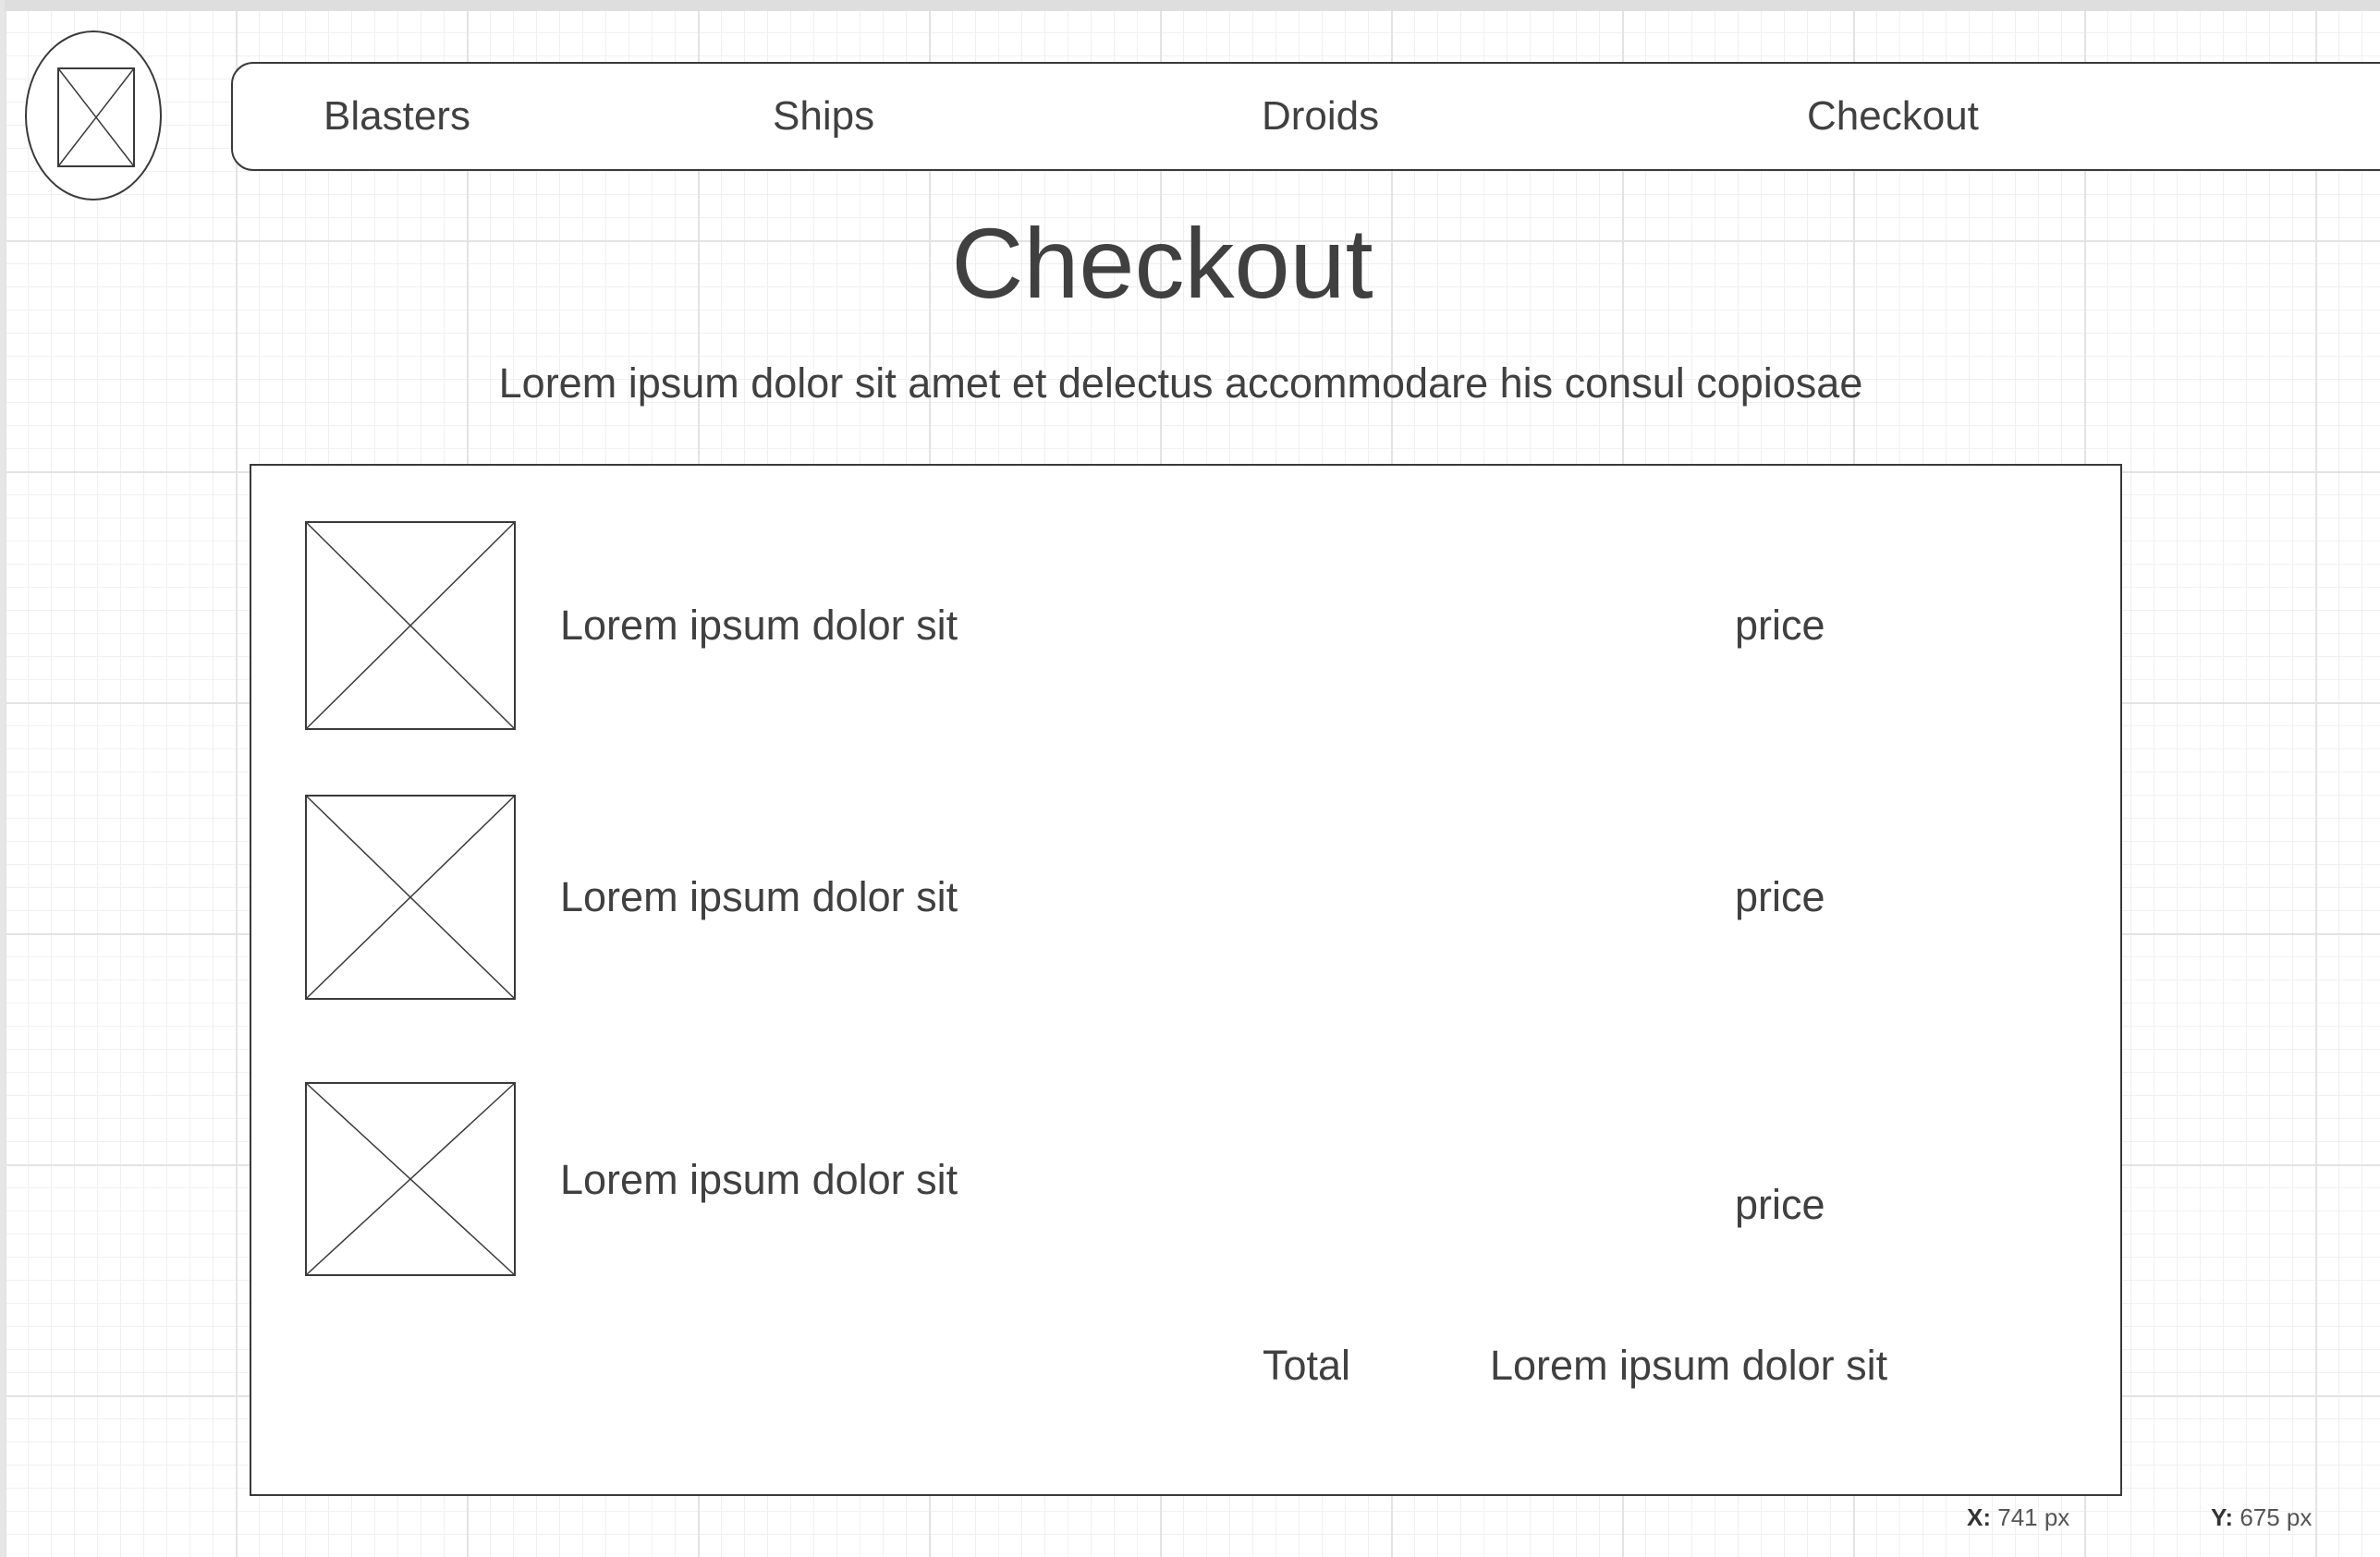  What do you see at coordinates (1162, 263) in the screenshot?
I see `page-title: Checkout` at bounding box center [1162, 263].